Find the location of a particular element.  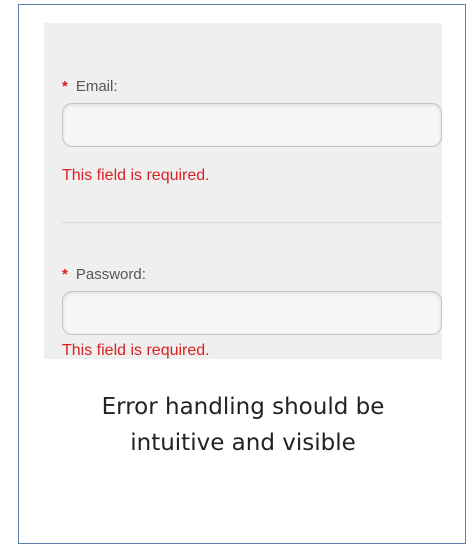

password-field is located at coordinates (252, 313).